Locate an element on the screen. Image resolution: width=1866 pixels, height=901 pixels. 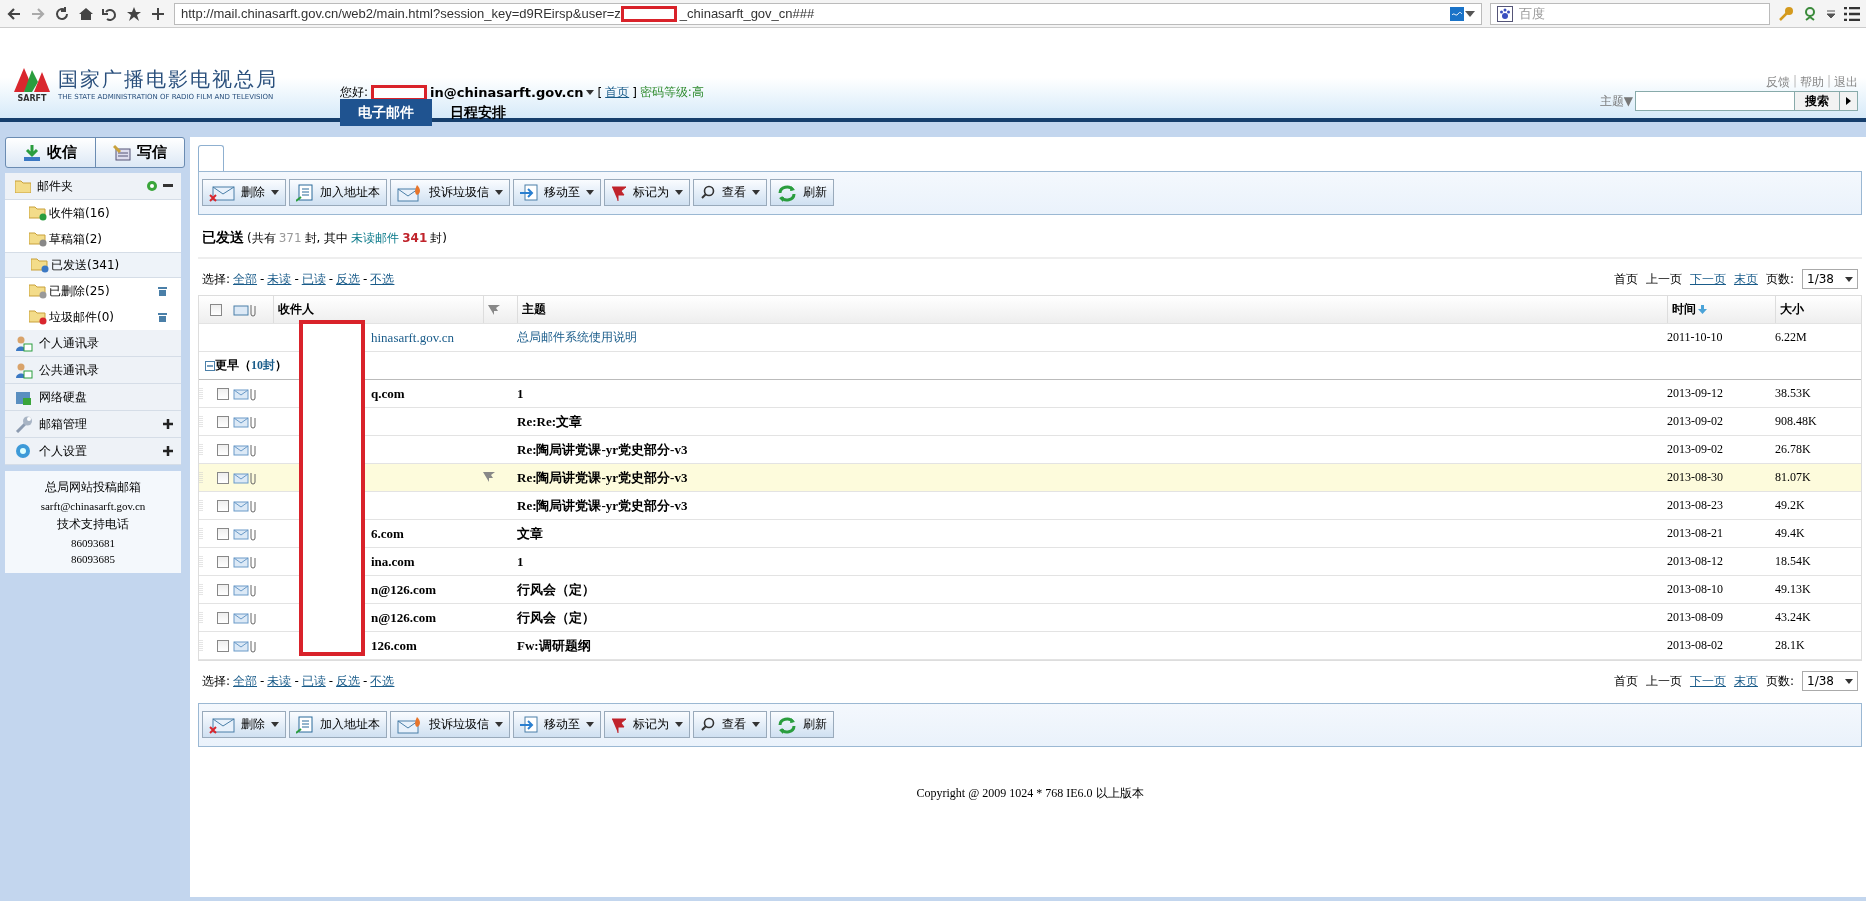
sidebar-item: 邮箱管理 is located at coordinates (93, 424).